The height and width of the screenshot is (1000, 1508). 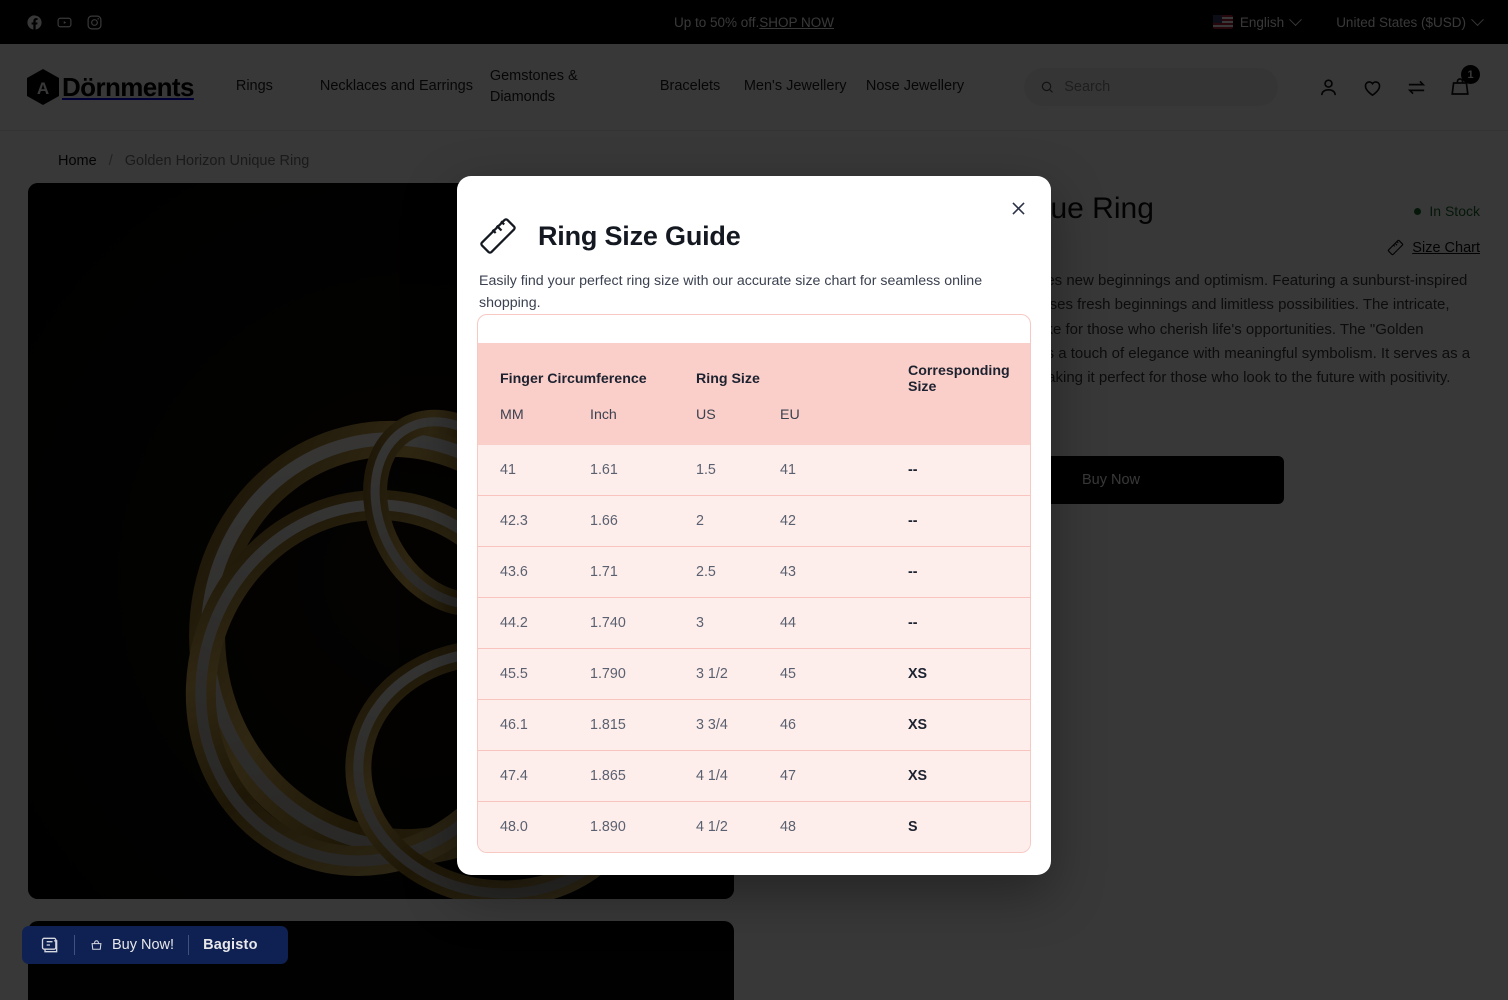 I want to click on table-cell: 42, so click(x=844, y=520).